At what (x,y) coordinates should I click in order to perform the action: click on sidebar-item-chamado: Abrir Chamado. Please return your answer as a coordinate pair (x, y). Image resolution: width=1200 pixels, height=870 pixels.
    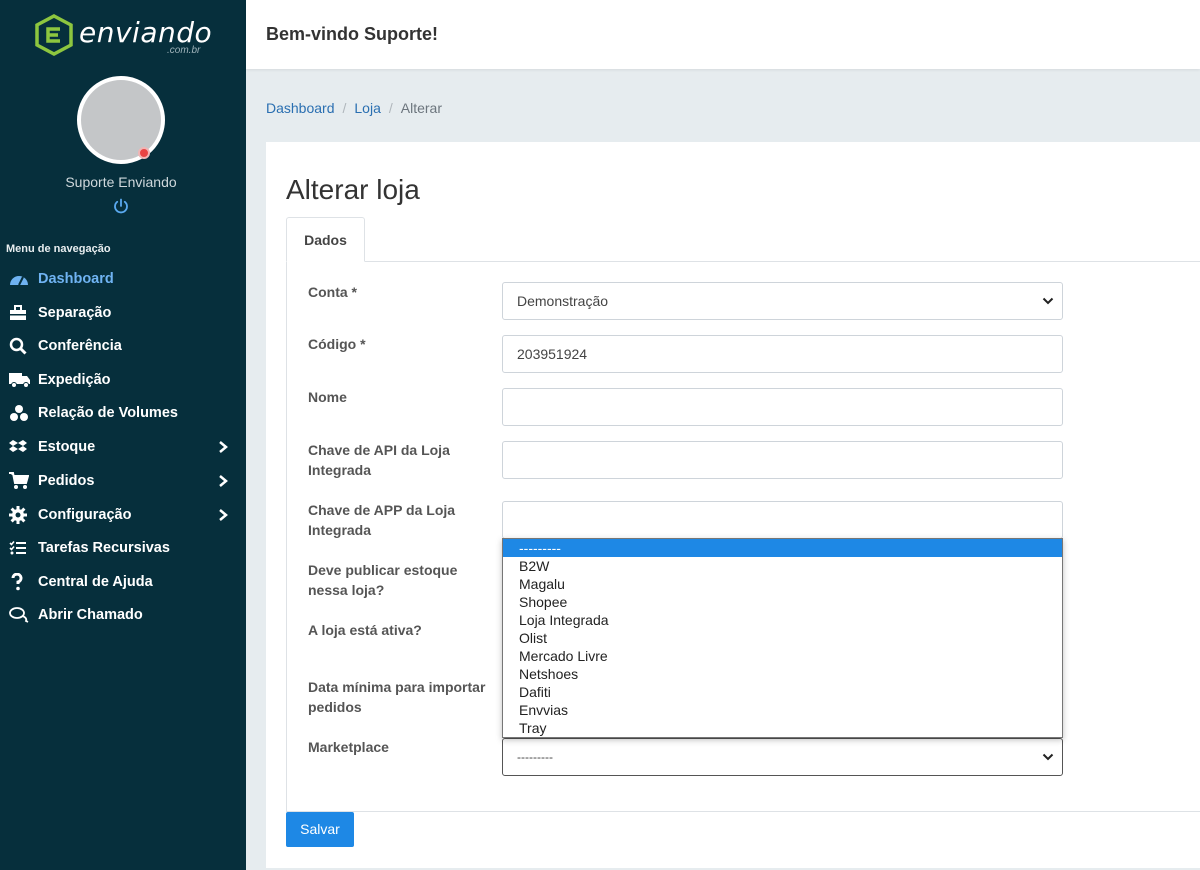
    Looking at the image, I should click on (123, 615).